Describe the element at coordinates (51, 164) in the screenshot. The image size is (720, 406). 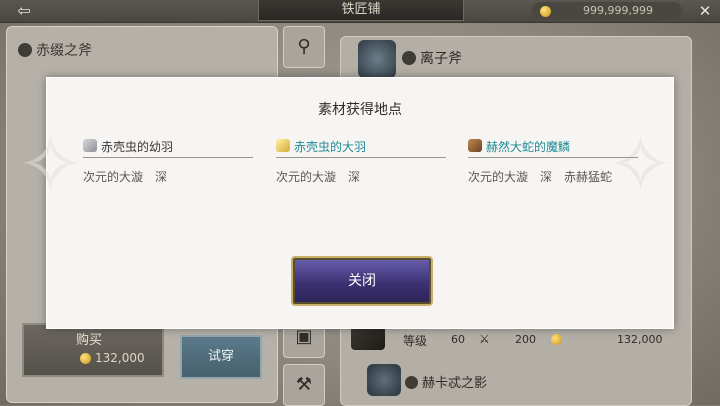
I see `decorative-ornament-icon: ✧` at that location.